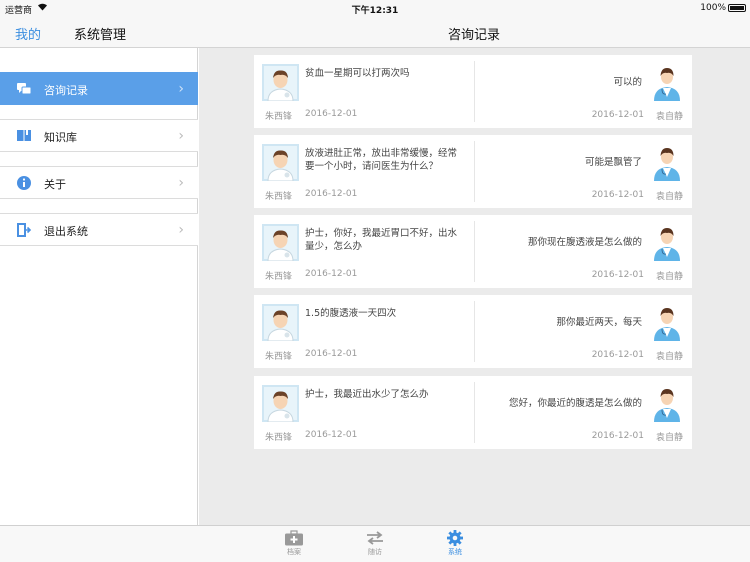 The width and height of the screenshot is (750, 562). I want to click on medical-kit-icon, so click(294, 538).